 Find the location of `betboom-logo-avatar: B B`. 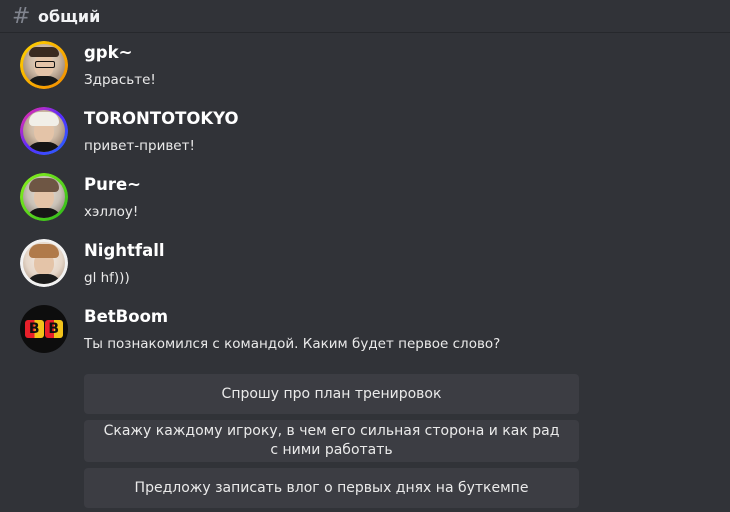

betboom-logo-avatar: B B is located at coordinates (44, 329).